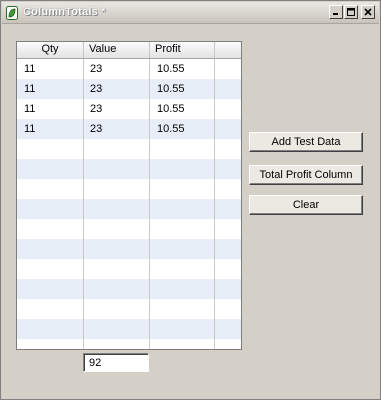 The width and height of the screenshot is (381, 400). I want to click on maximize-icon, so click(351, 12).